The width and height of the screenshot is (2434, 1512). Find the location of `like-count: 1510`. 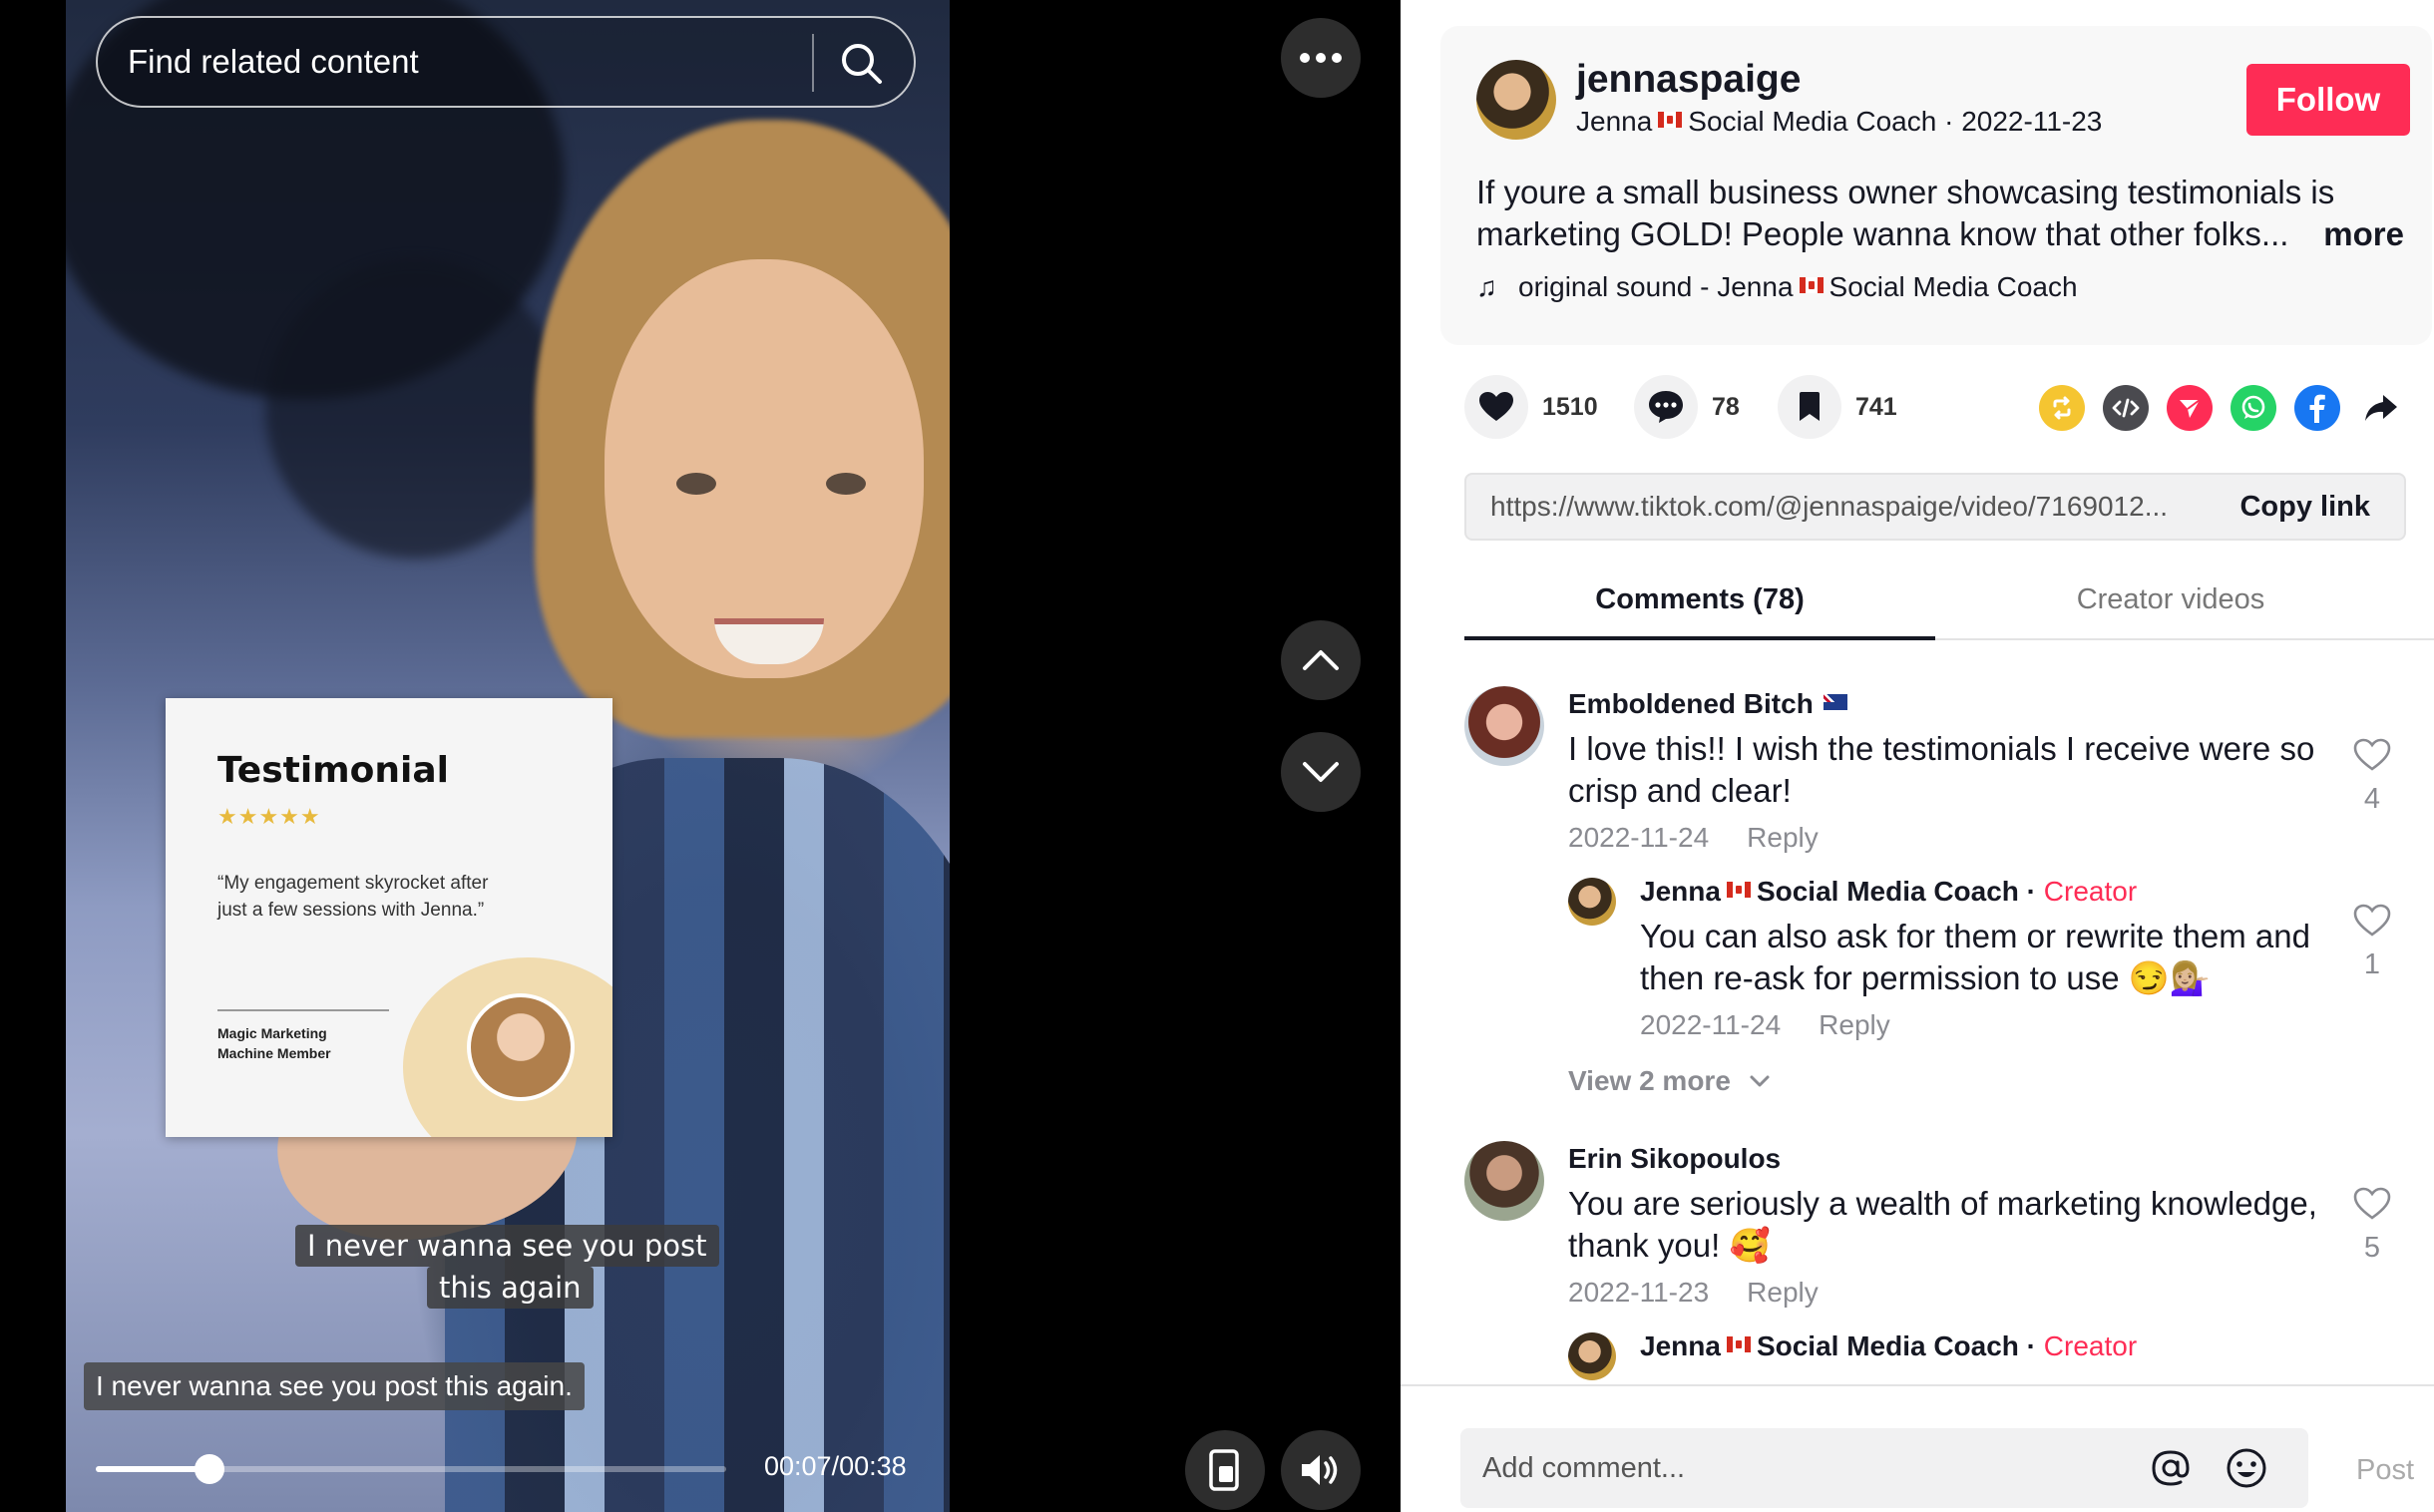

like-count: 1510 is located at coordinates (1570, 406).